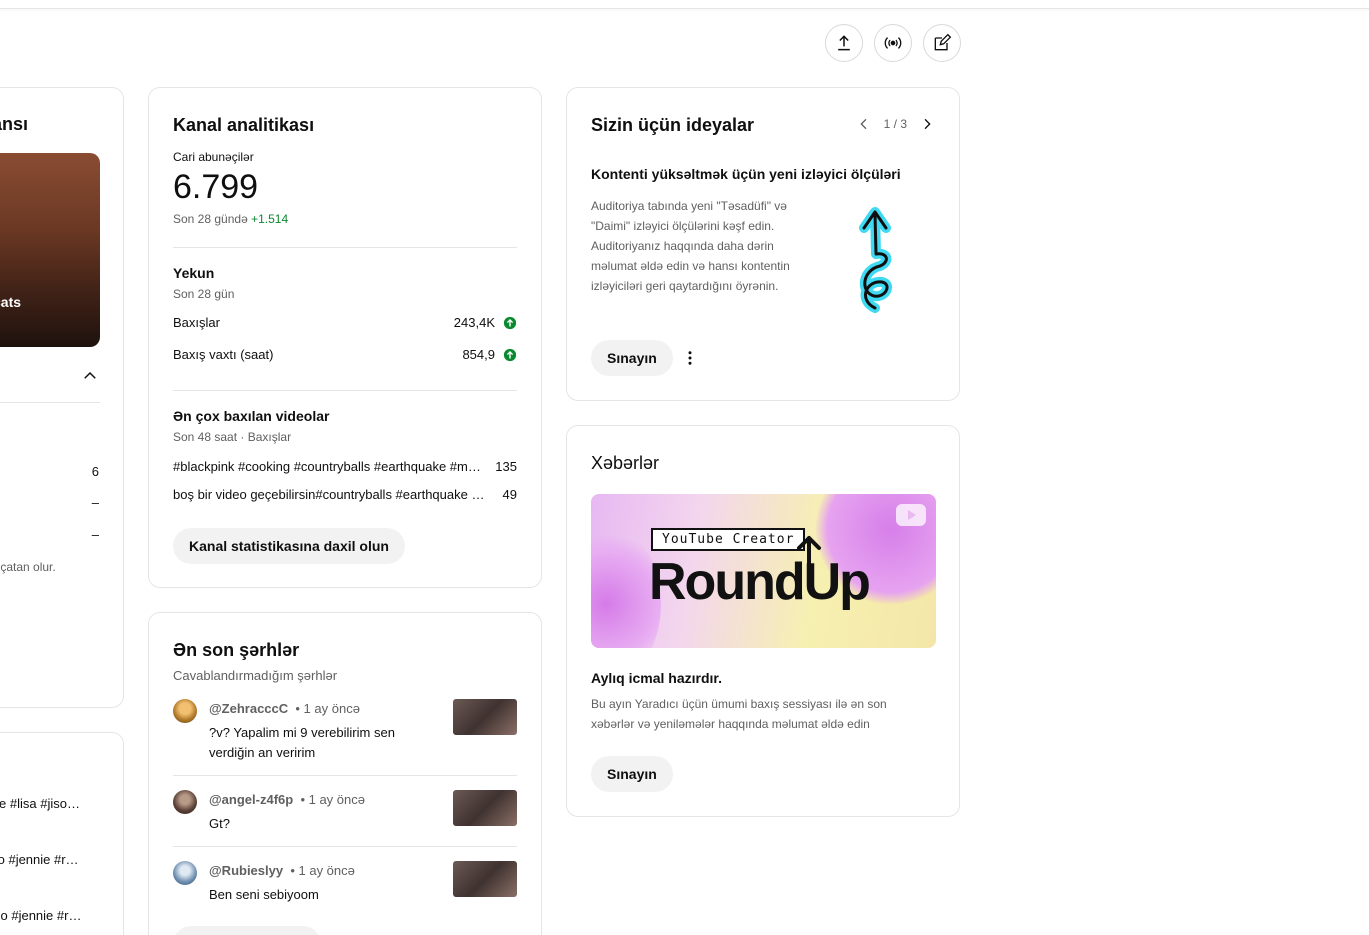 Image resolution: width=1369 pixels, height=935 pixels. Describe the element at coordinates (210, 219) in the screenshot. I see `subscribers-period-label: Son 28 gündə` at that location.